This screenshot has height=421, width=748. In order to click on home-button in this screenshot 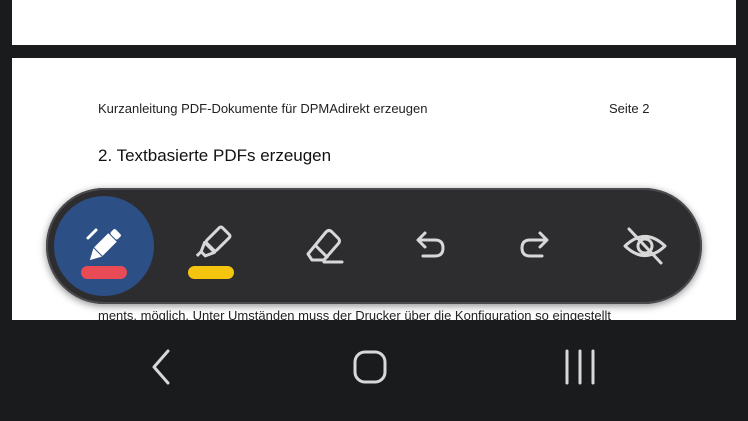, I will do `click(370, 369)`.